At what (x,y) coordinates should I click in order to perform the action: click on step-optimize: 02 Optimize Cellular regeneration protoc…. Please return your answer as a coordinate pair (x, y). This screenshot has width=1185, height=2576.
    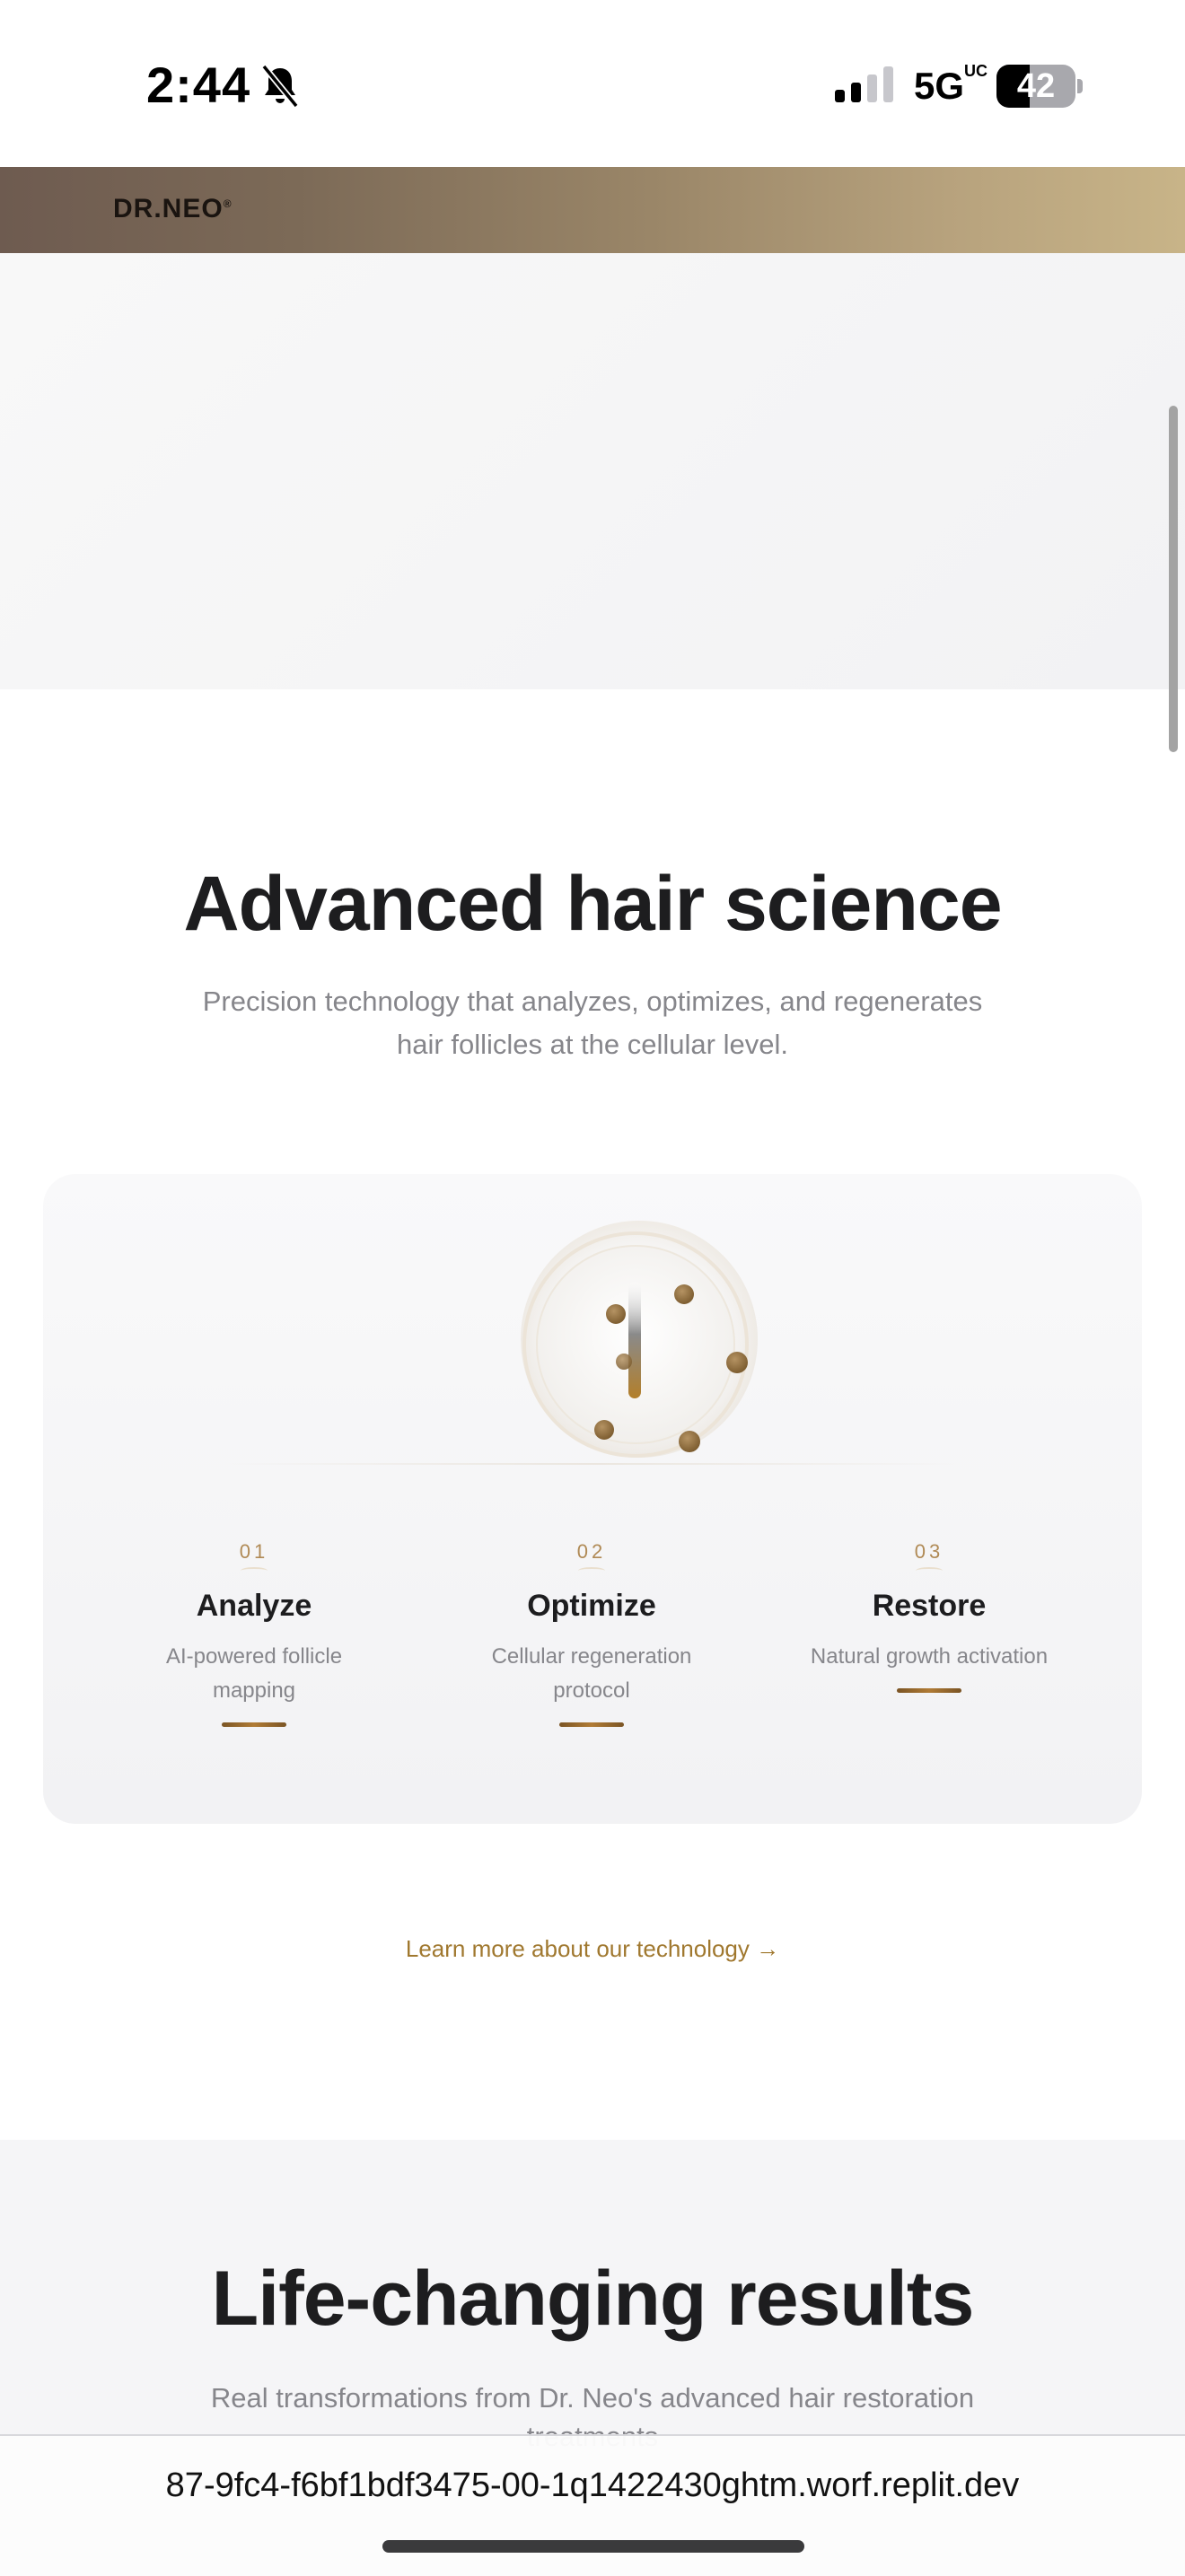
    Looking at the image, I should click on (591, 1633).